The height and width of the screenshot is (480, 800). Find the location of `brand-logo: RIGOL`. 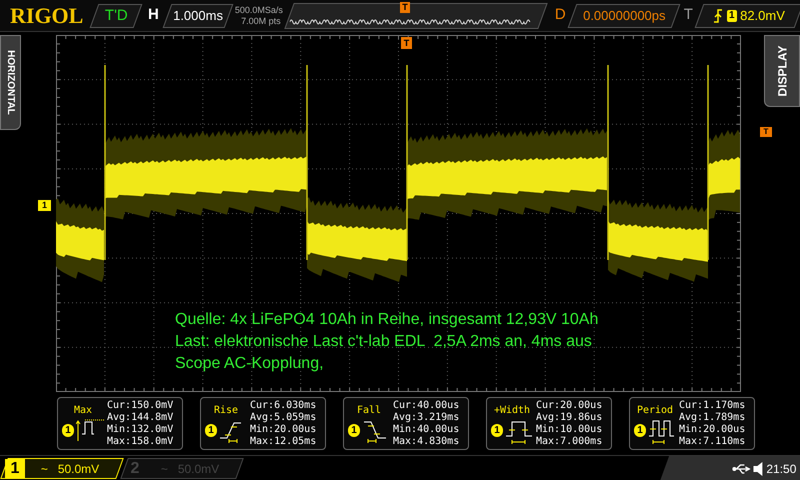

brand-logo: RIGOL is located at coordinates (46, 15).